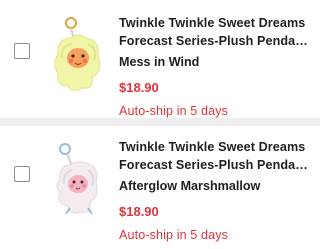 This screenshot has width=320, height=249. Describe the element at coordinates (159, 62) in the screenshot. I see `variant-label: Mess in Wind` at that location.